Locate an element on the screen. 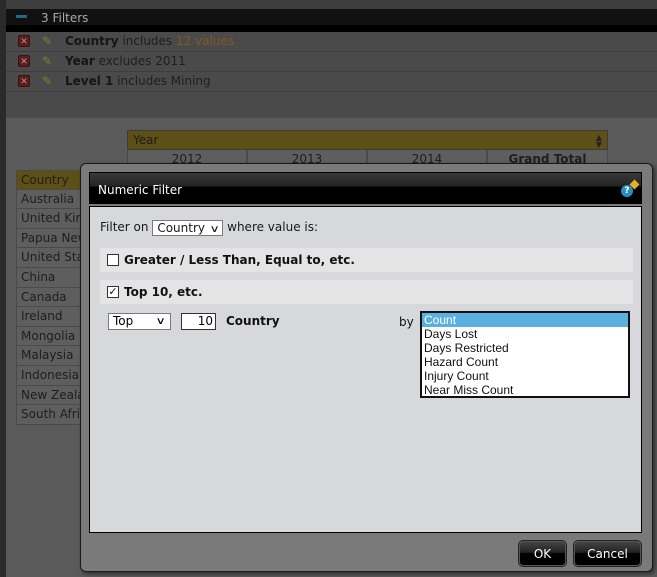  measure-option: Near Miss Count is located at coordinates (525, 390).